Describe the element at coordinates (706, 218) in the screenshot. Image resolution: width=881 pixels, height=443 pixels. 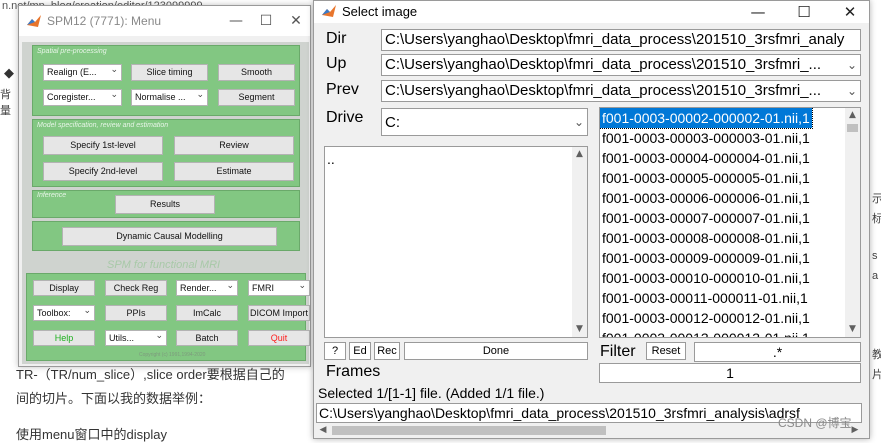
I see `list-item: f001-0003-00007-000007-01.nii,1` at that location.